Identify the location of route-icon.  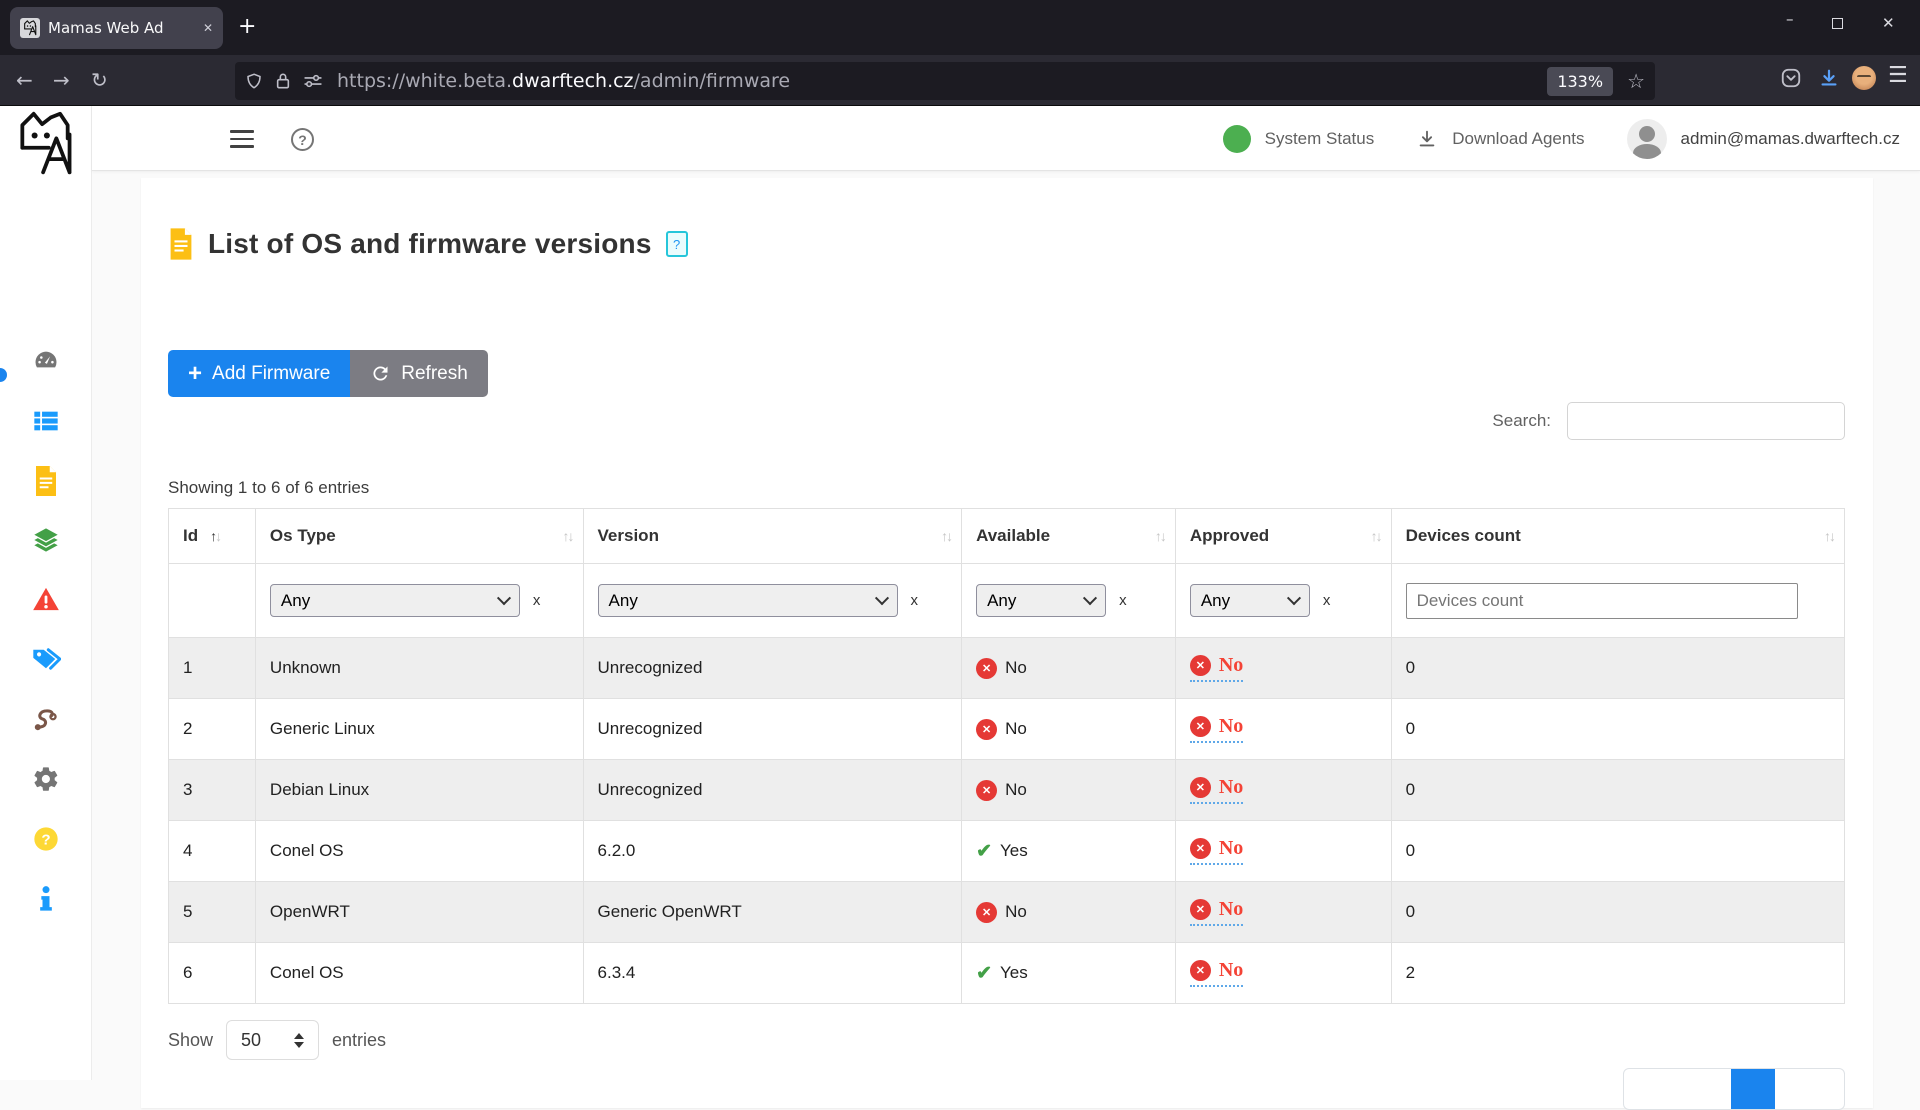
(45, 720).